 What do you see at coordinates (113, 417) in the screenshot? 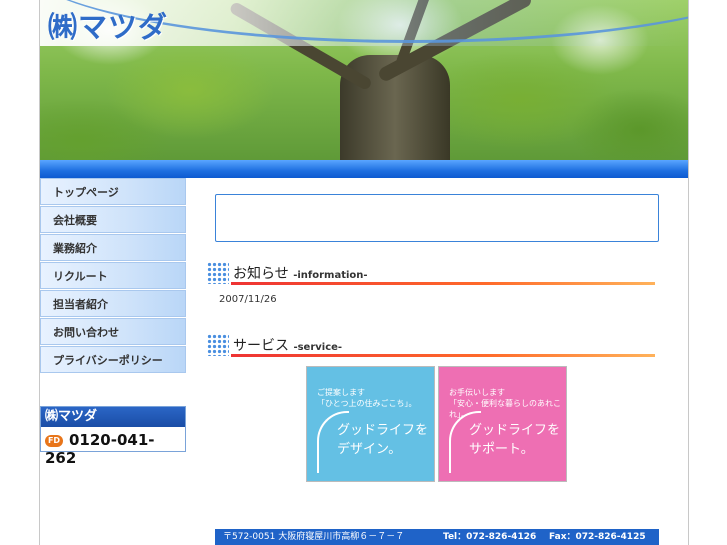
I see `contact-company: ㈱マツダ` at bounding box center [113, 417].